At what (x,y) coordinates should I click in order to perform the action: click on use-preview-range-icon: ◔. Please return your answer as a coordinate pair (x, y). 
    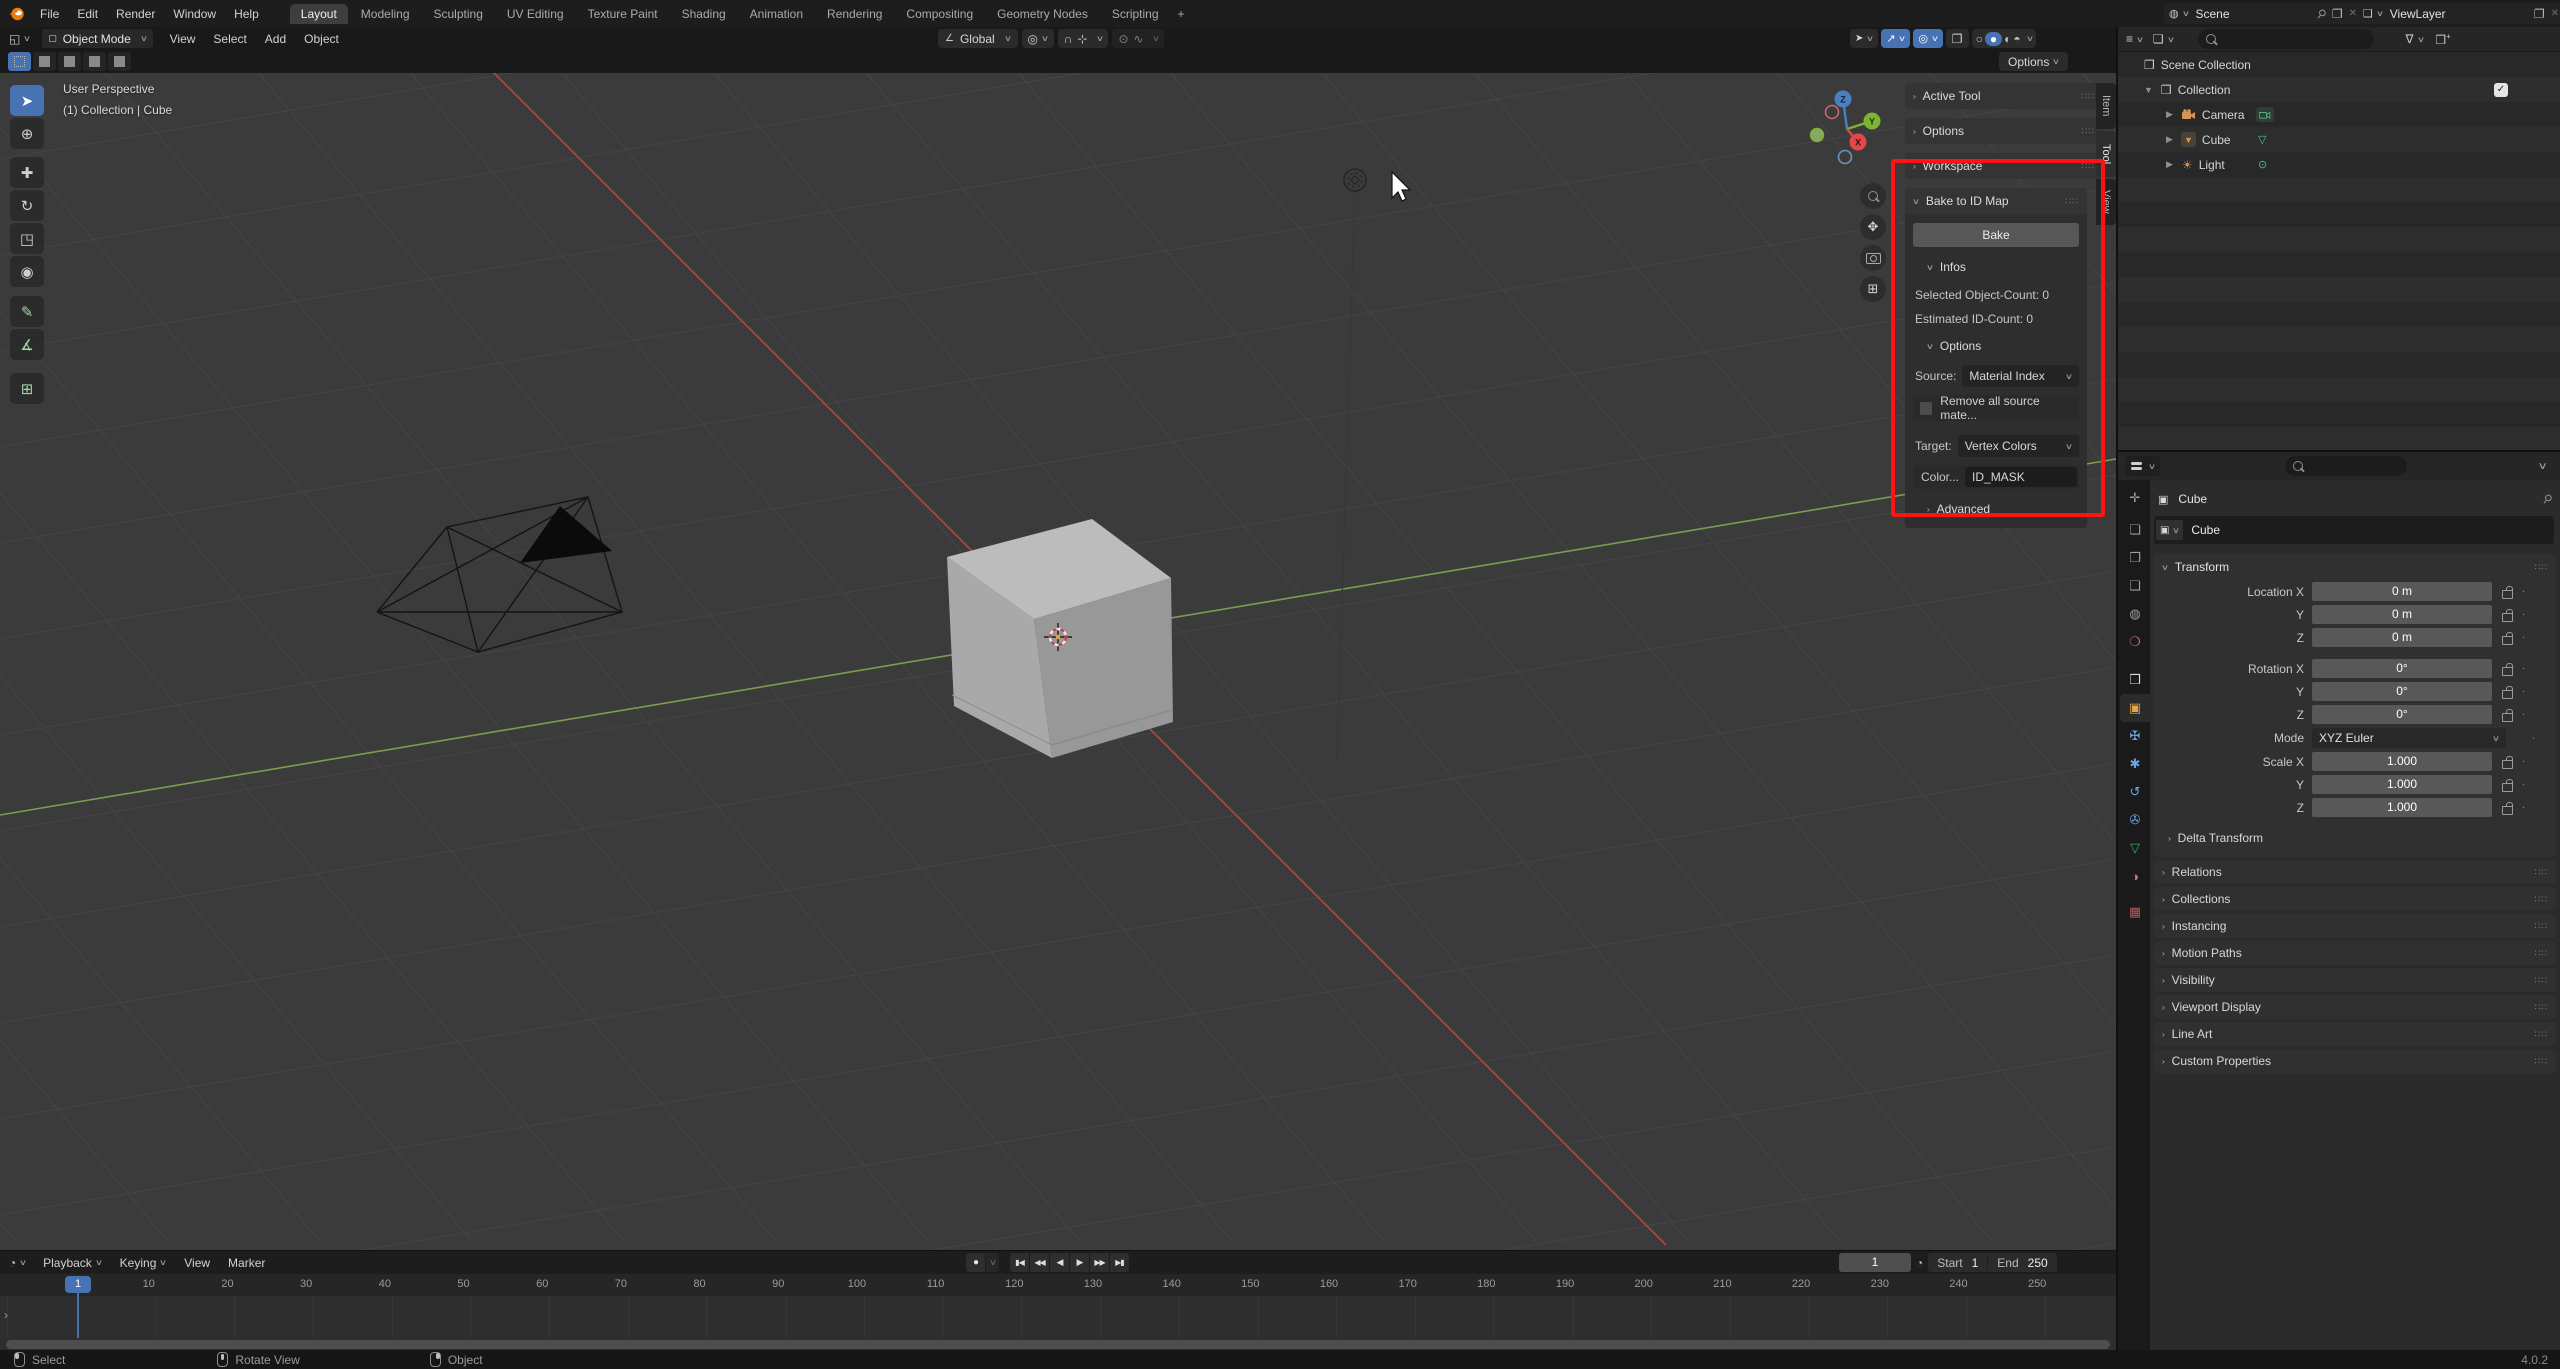
    Looking at the image, I should click on (1919, 1263).